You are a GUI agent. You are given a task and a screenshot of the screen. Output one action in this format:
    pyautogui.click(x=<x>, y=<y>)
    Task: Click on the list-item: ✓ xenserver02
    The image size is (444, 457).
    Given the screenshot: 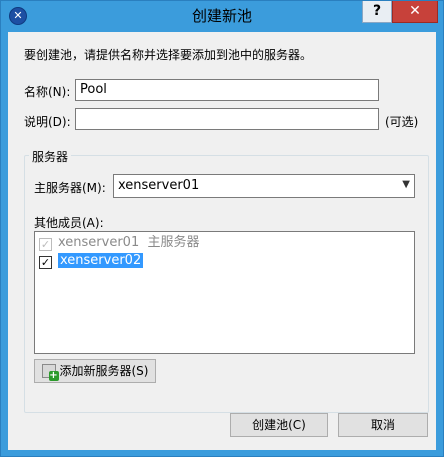 What is the action you would take?
    pyautogui.click(x=91, y=261)
    